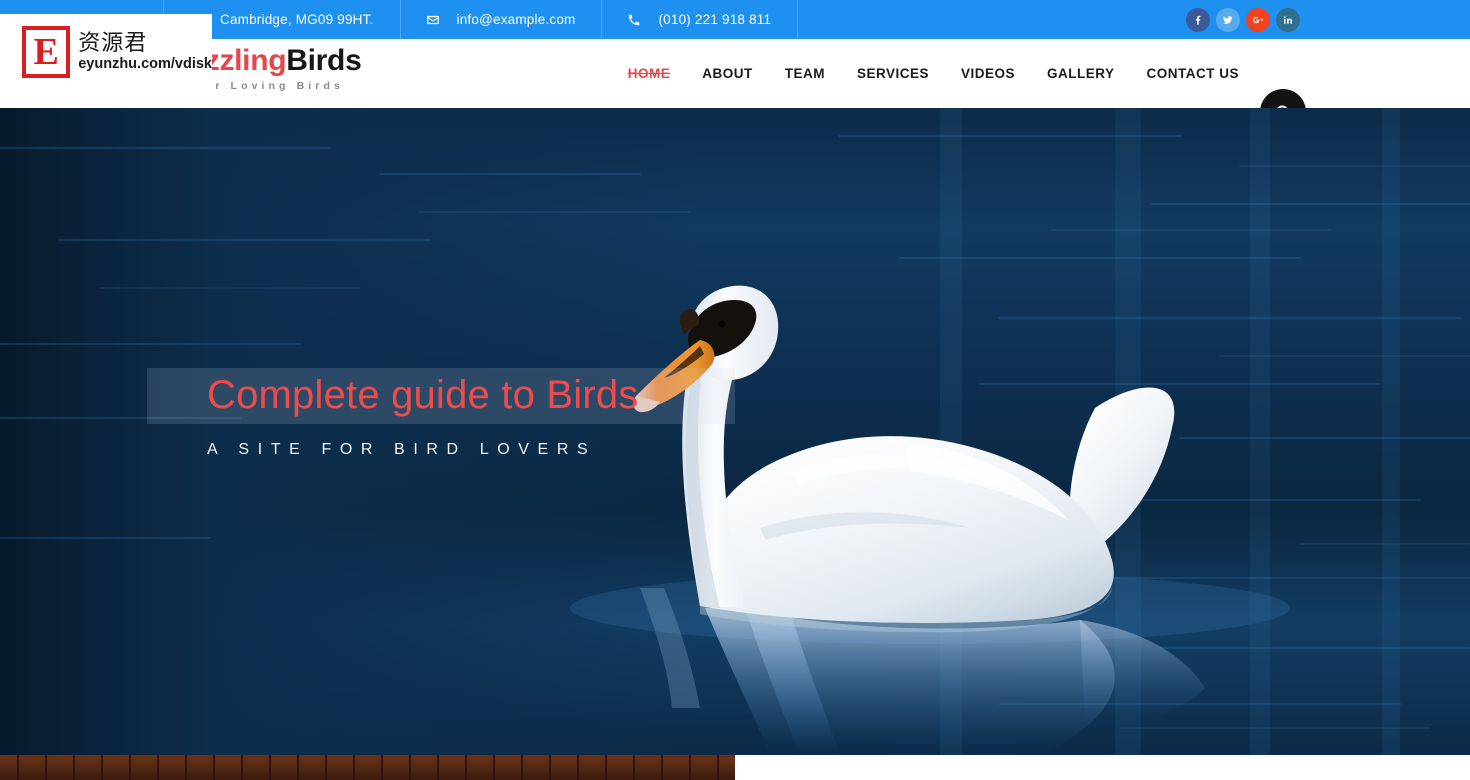  Describe the element at coordinates (1081, 73) in the screenshot. I see `nav-item-gallery: GALLERY` at that location.